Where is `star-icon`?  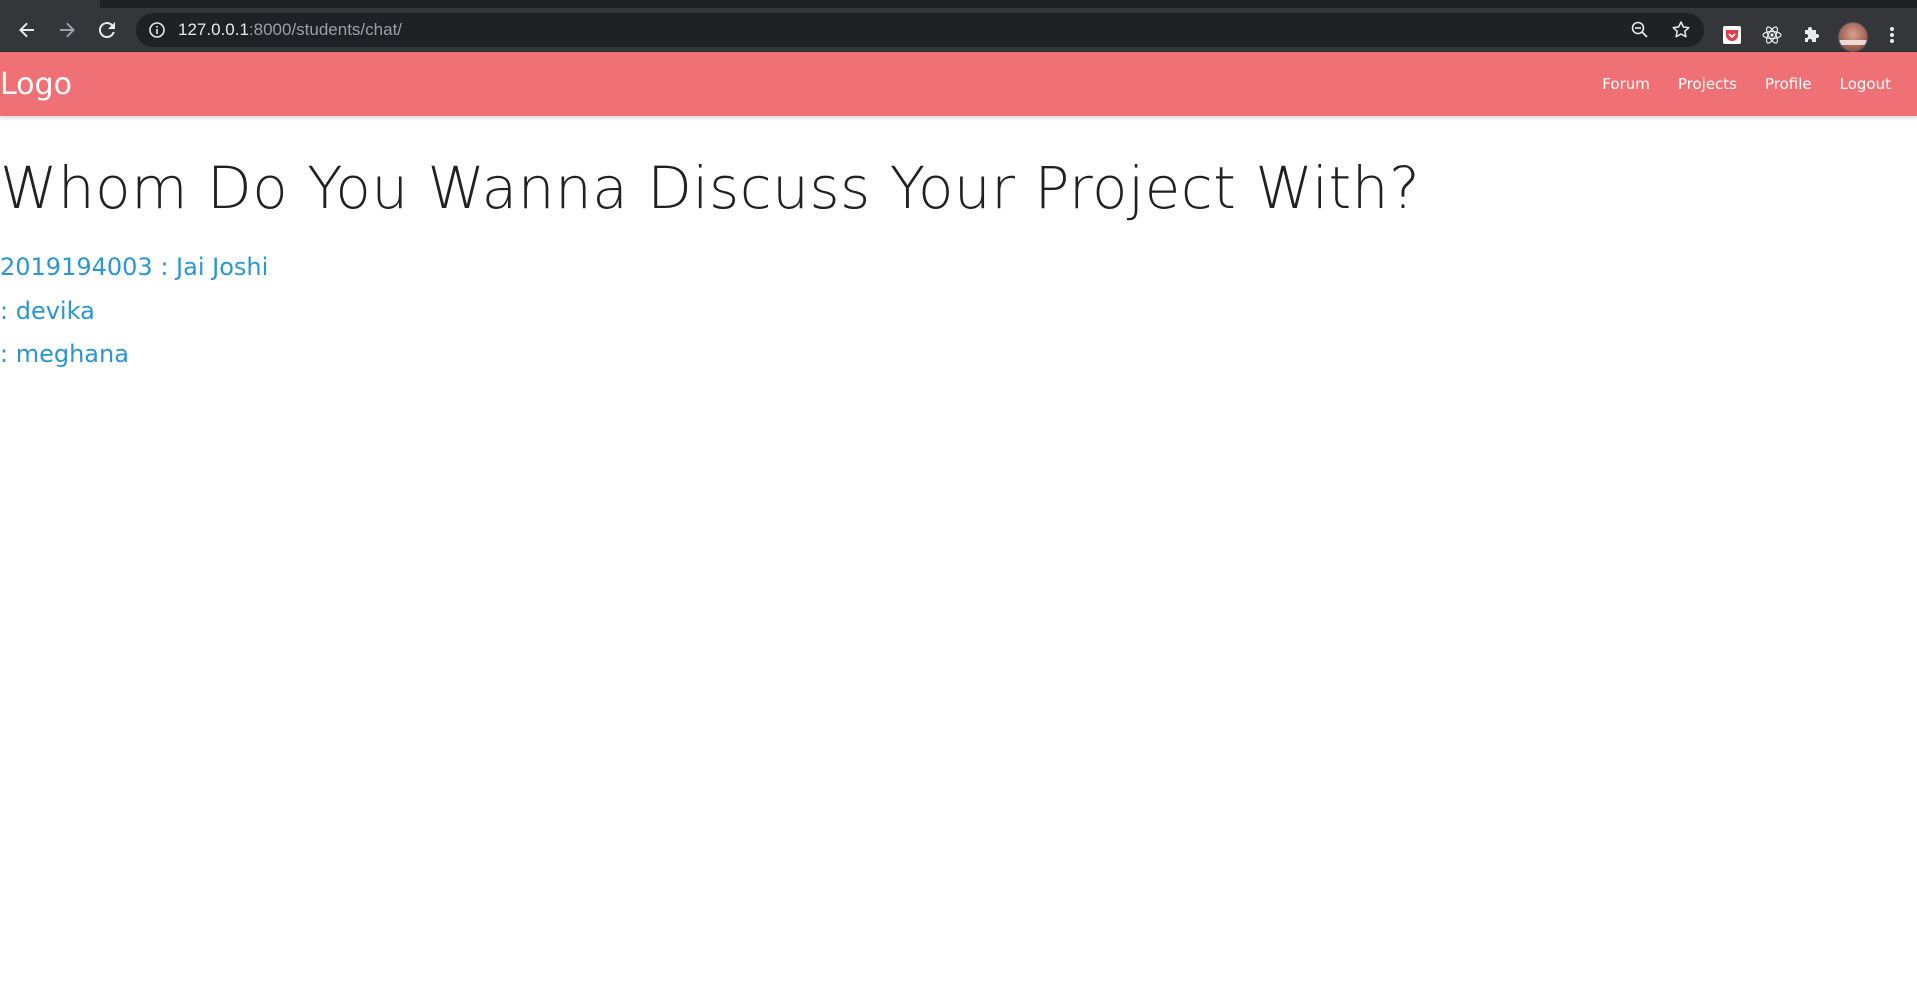
star-icon is located at coordinates (1681, 30).